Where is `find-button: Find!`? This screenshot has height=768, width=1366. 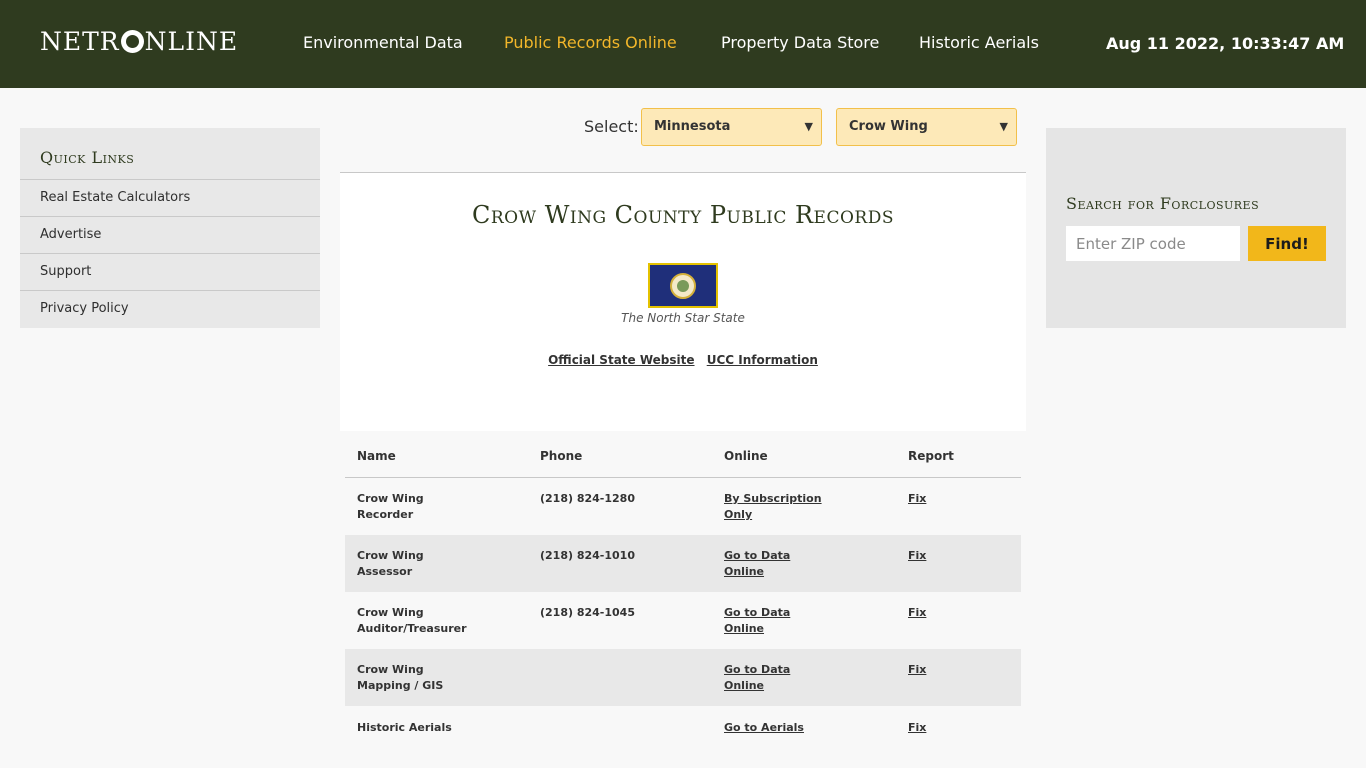
find-button: Find! is located at coordinates (1287, 243).